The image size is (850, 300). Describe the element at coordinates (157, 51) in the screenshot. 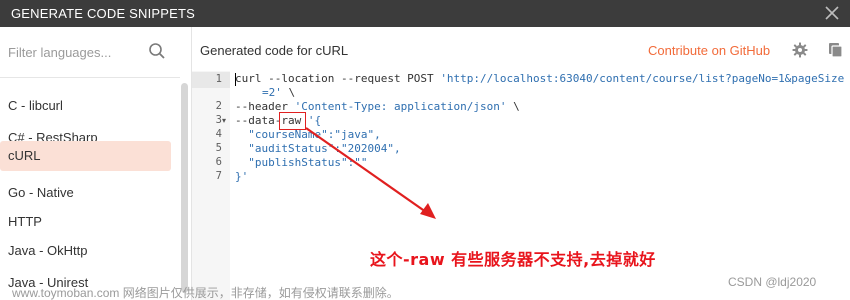

I see `search-icon` at that location.